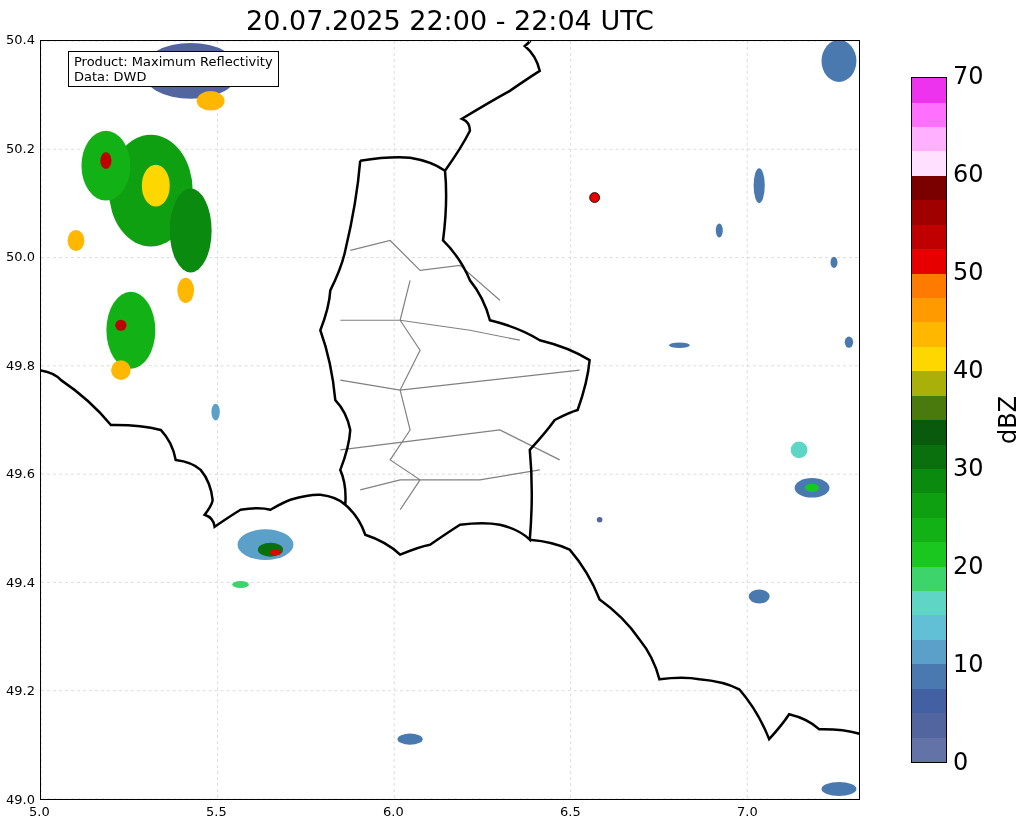 Image resolution: width=1023 pixels, height=834 pixels. Describe the element at coordinates (393, 811) in the screenshot. I see `axis-tick-label: 6.0` at that location.